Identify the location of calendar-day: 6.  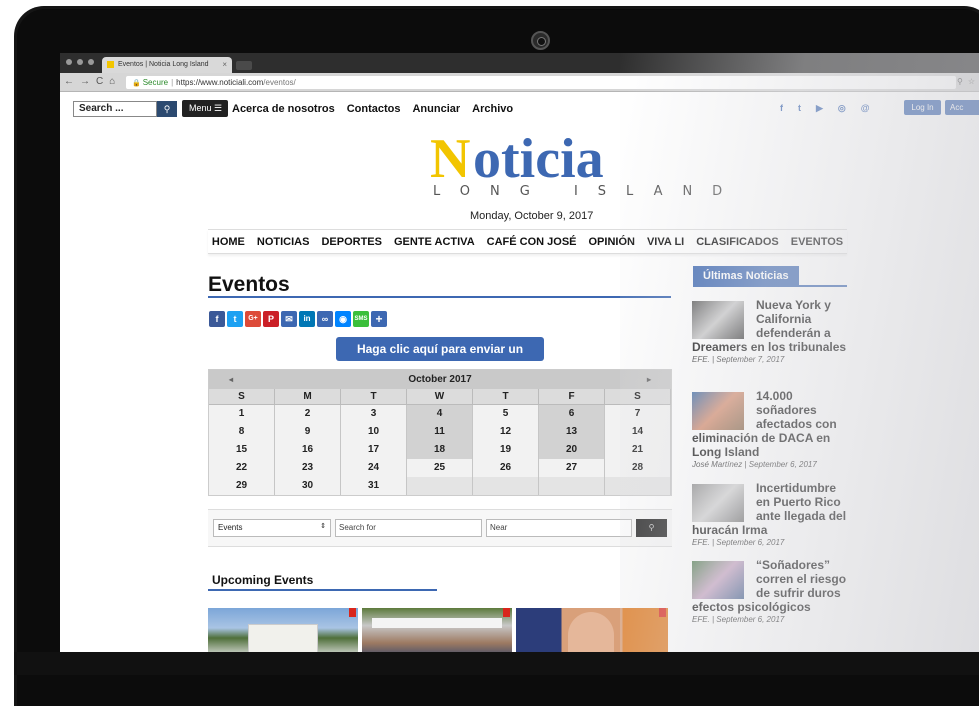
(572, 414).